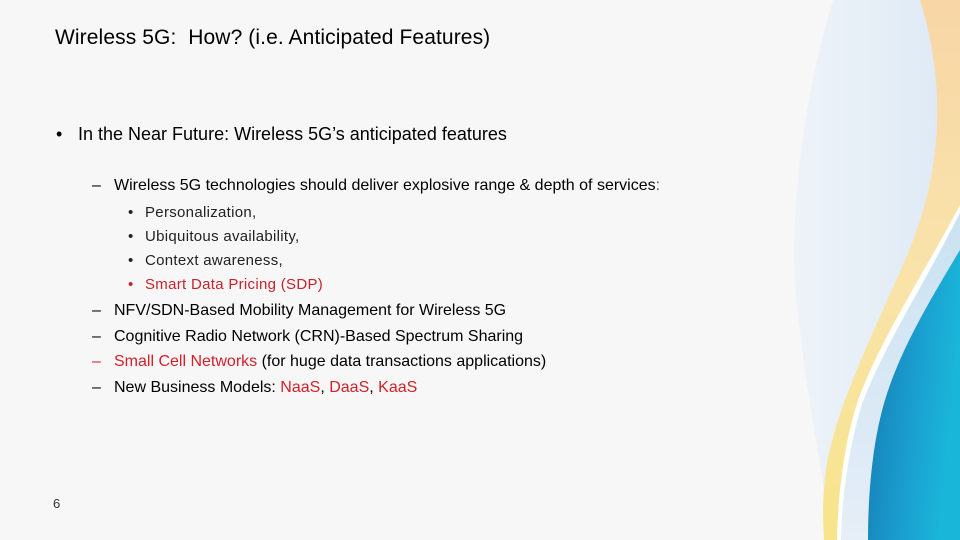 This screenshot has height=540, width=960. I want to click on feature-item-highlight: Small Cell Networks, so click(186, 361).